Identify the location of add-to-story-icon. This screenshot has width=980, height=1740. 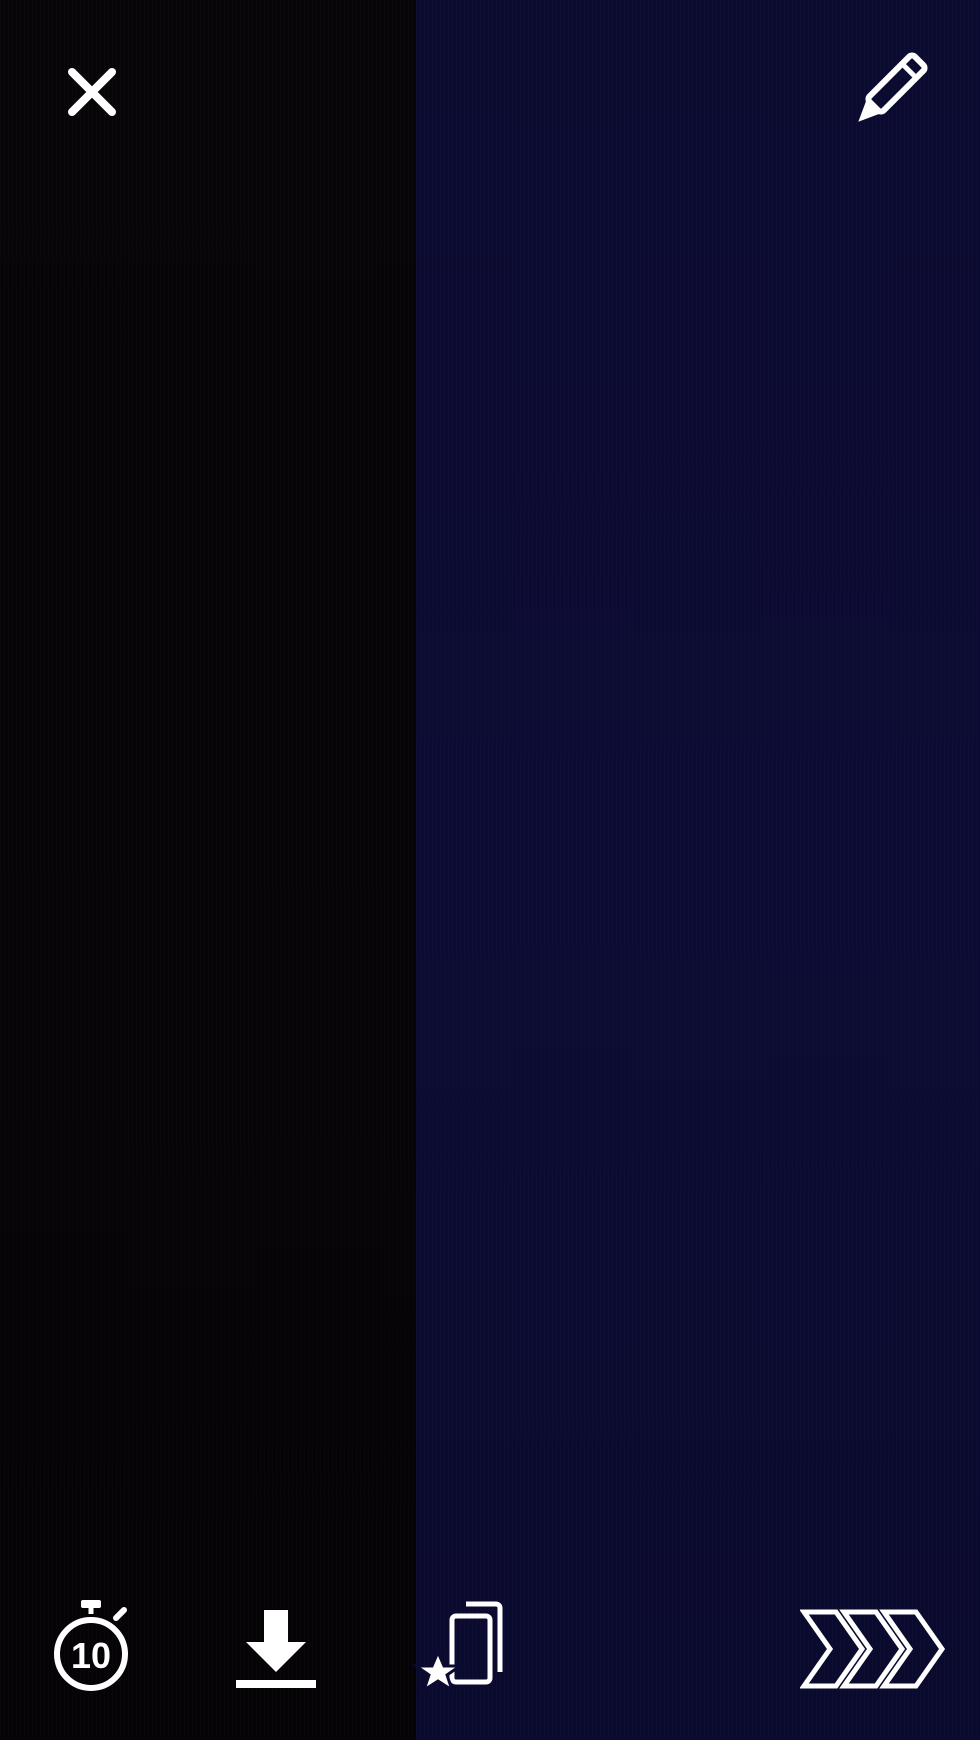
(457, 1647).